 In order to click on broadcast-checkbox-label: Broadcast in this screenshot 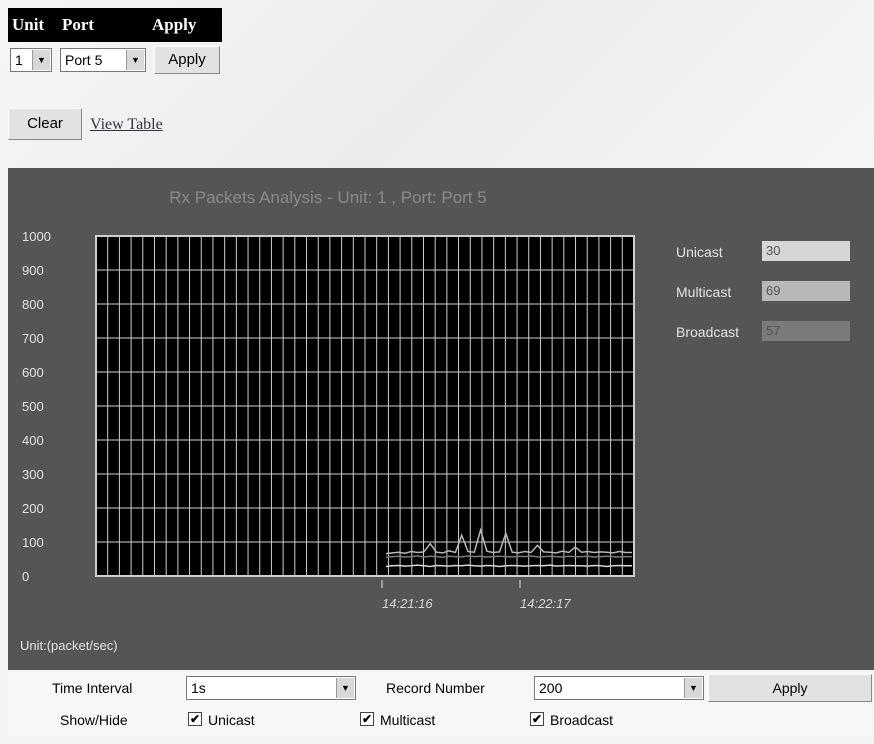, I will do `click(582, 720)`.